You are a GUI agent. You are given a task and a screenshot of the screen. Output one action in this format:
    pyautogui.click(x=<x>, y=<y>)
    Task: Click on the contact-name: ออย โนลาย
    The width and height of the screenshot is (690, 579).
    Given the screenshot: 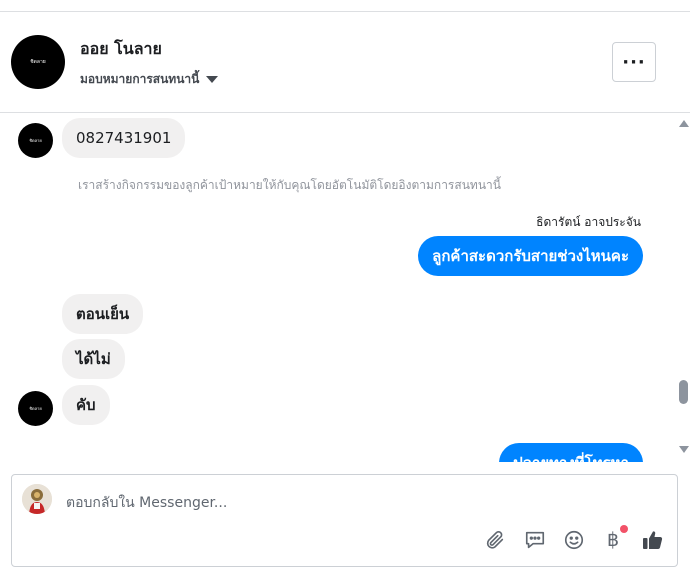 What is the action you would take?
    pyautogui.click(x=121, y=49)
    